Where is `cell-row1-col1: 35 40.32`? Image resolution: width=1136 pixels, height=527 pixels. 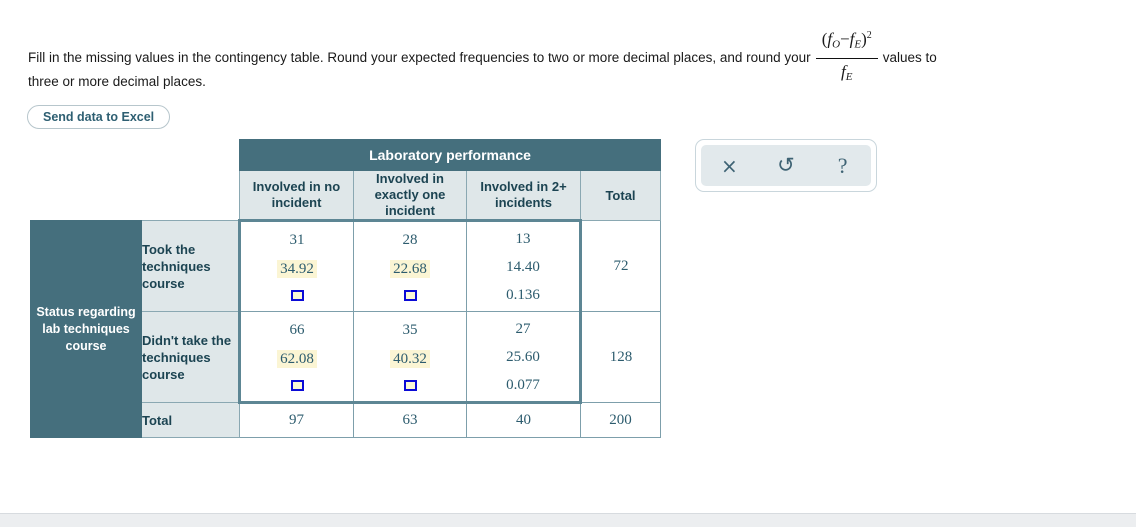
cell-row1-col1: 35 40.32 is located at coordinates (410, 357).